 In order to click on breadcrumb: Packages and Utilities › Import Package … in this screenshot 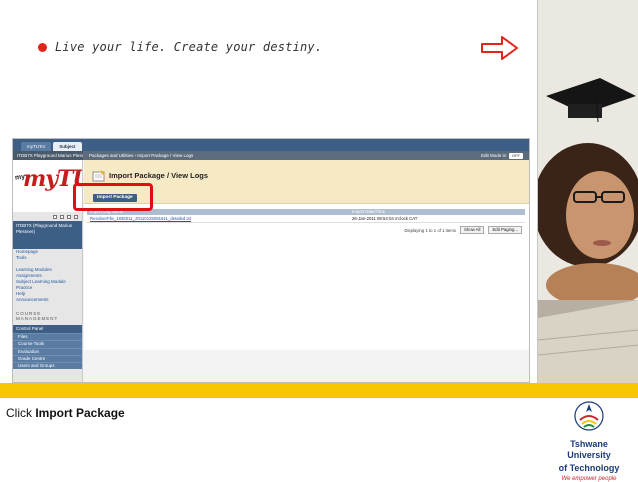, I will do `click(141, 155)`.